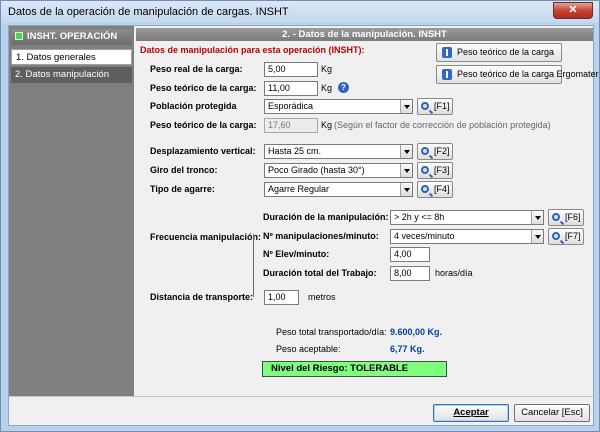 The image size is (600, 432). Describe the element at coordinates (467, 217) in the screenshot. I see `duracion-select: > 2h y <= 8h` at that location.